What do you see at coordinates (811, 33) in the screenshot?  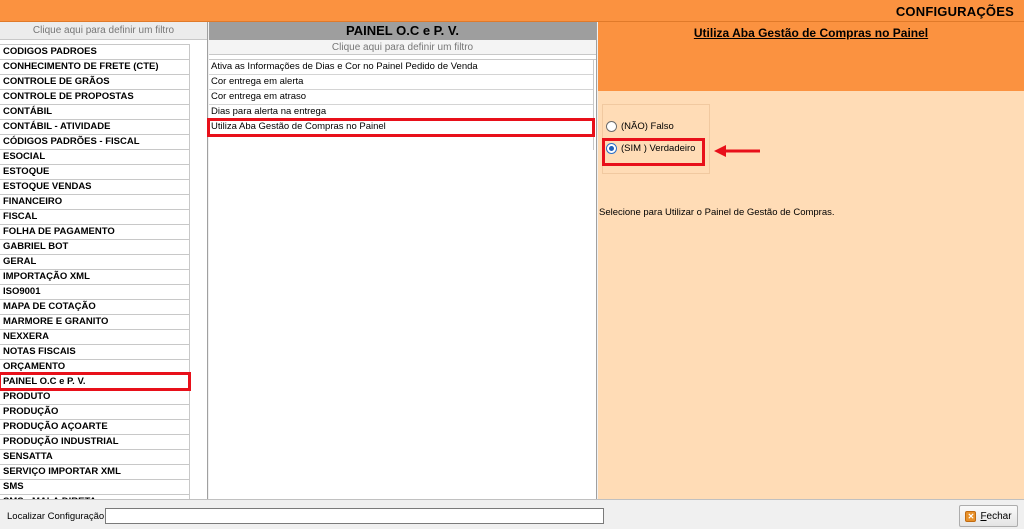 I see `setting-detail-title: Utiliza Aba Gestão de Compras no Painel` at bounding box center [811, 33].